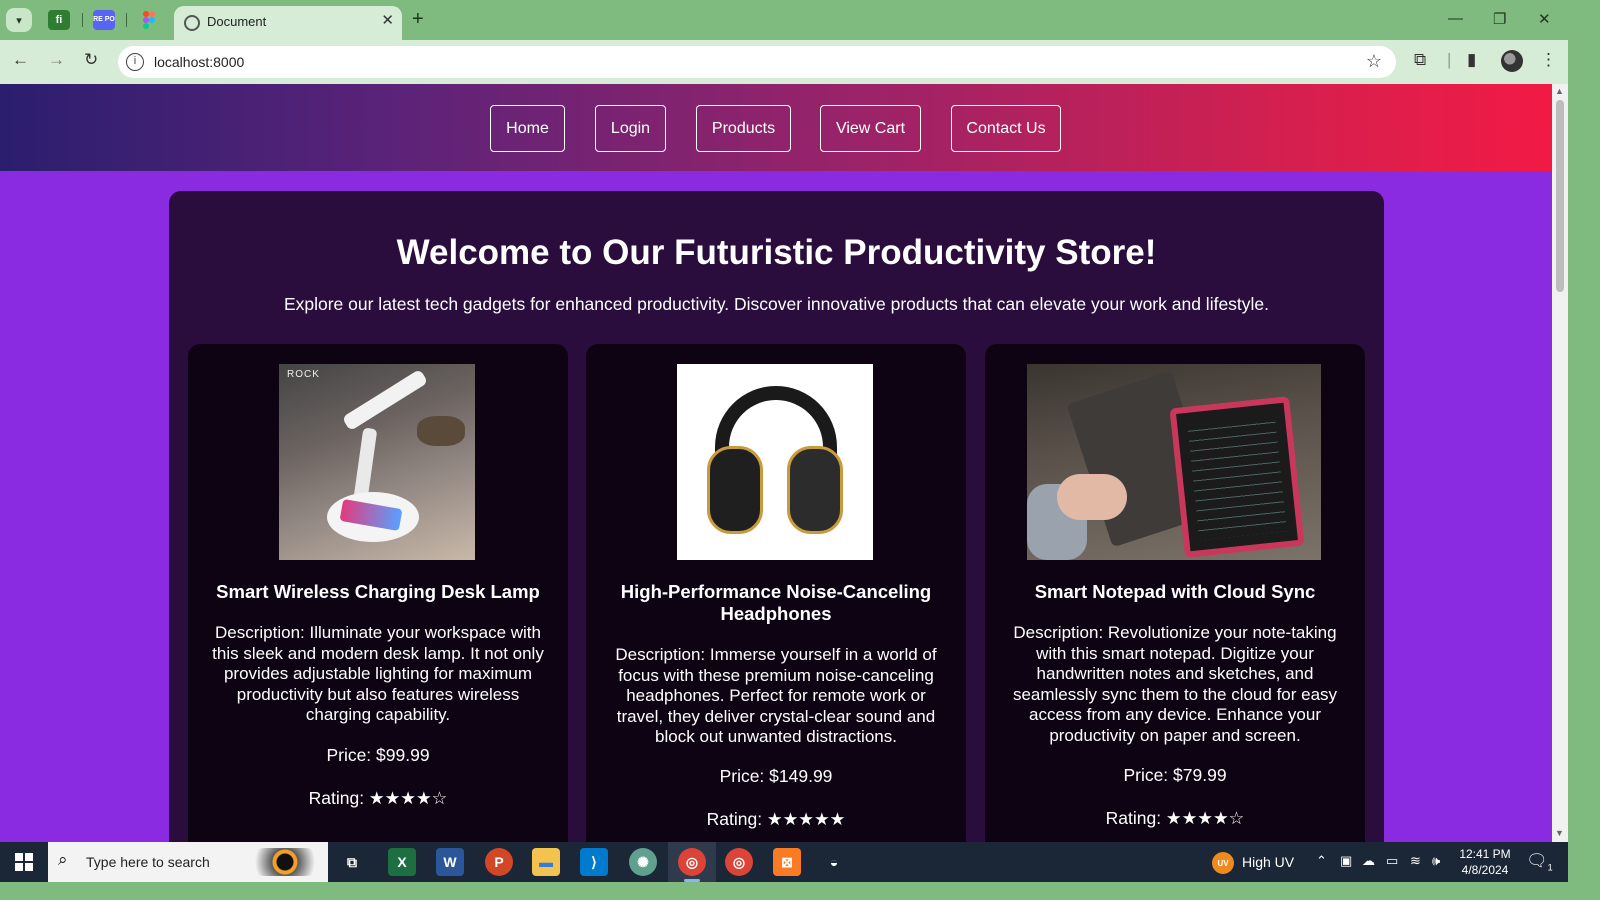 This screenshot has height=900, width=1600. I want to click on tab-title: Document, so click(237, 21).